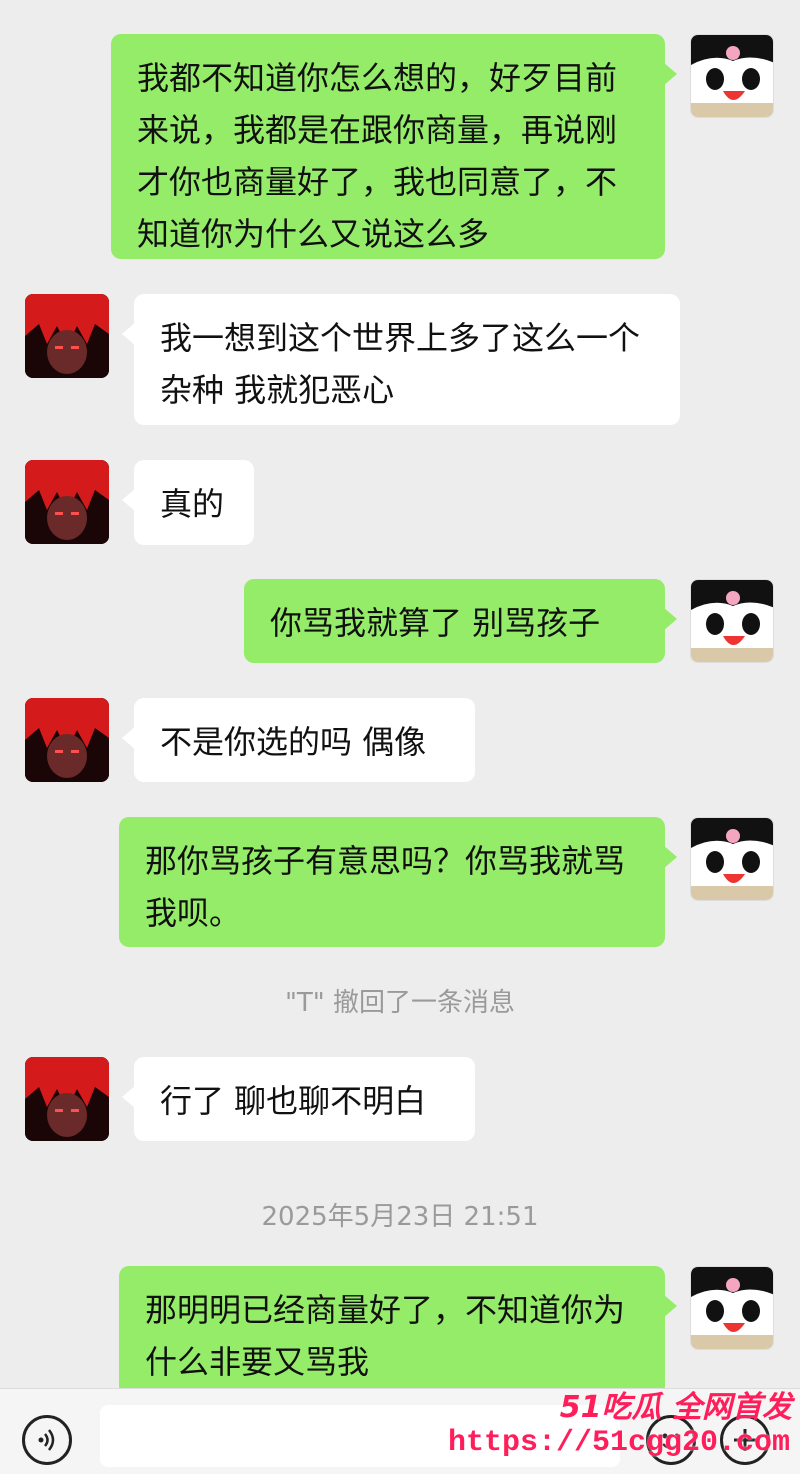  Describe the element at coordinates (675, 1407) in the screenshot. I see `watermark-title: 51吃瓜 全网首发` at that location.